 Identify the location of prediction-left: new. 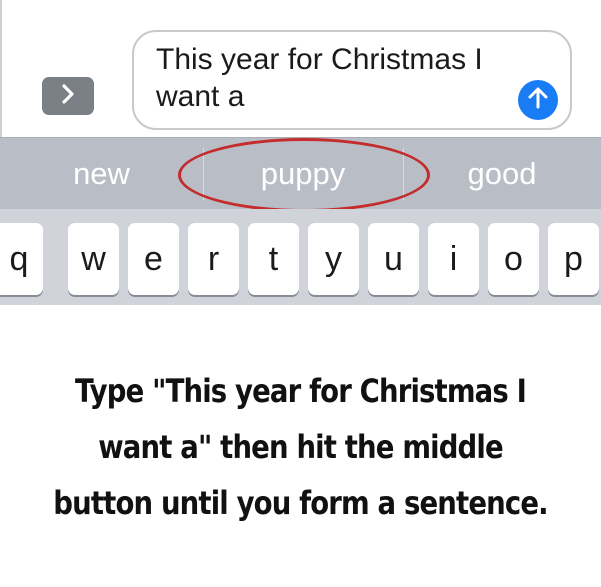
(101, 174).